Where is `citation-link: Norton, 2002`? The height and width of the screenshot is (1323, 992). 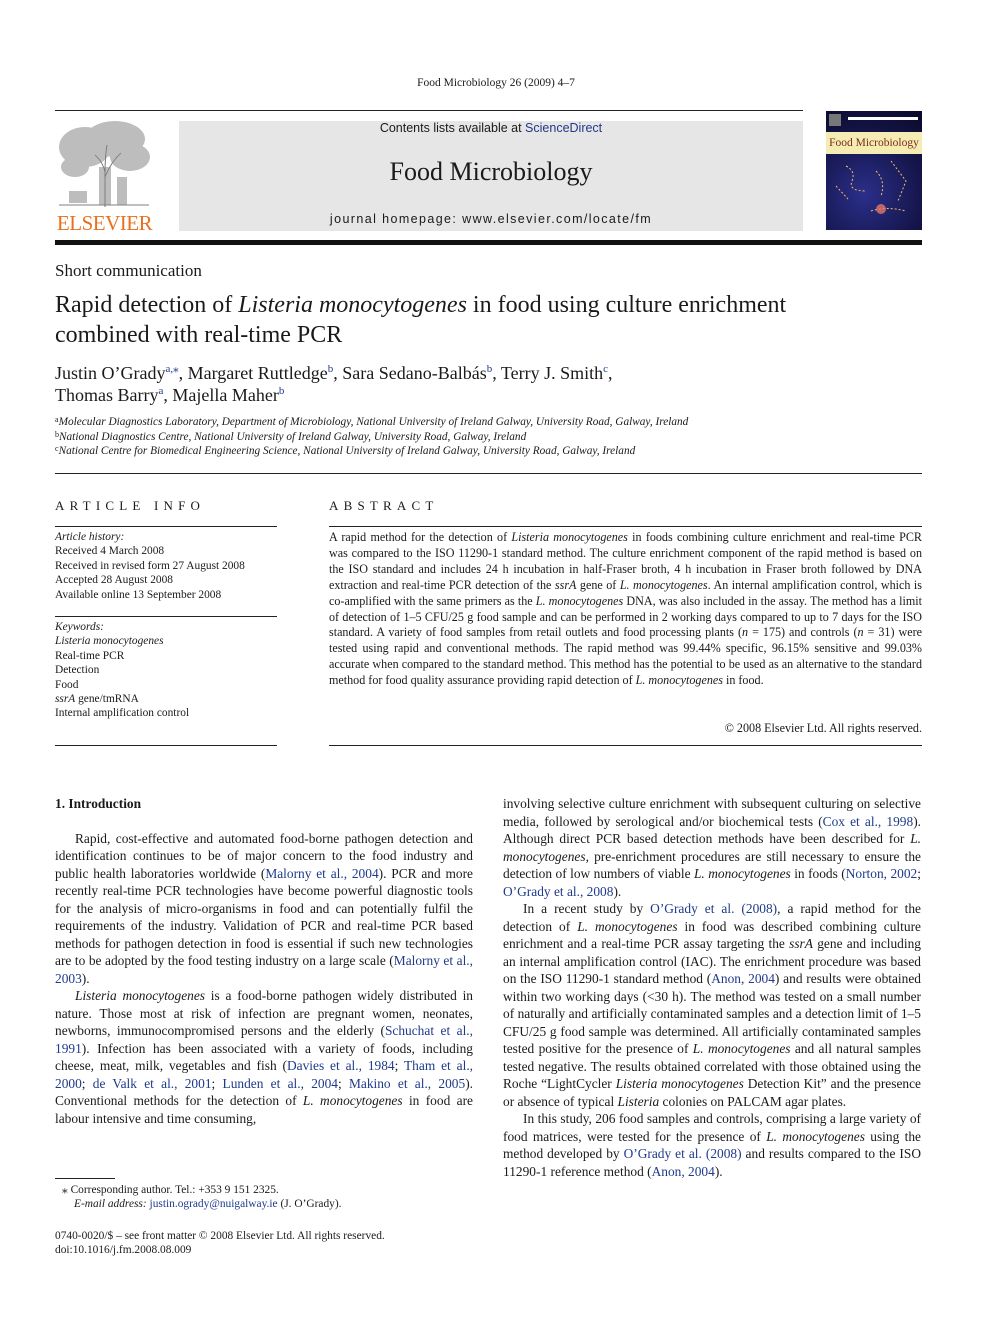
citation-link: Norton, 2002 is located at coordinates (882, 873).